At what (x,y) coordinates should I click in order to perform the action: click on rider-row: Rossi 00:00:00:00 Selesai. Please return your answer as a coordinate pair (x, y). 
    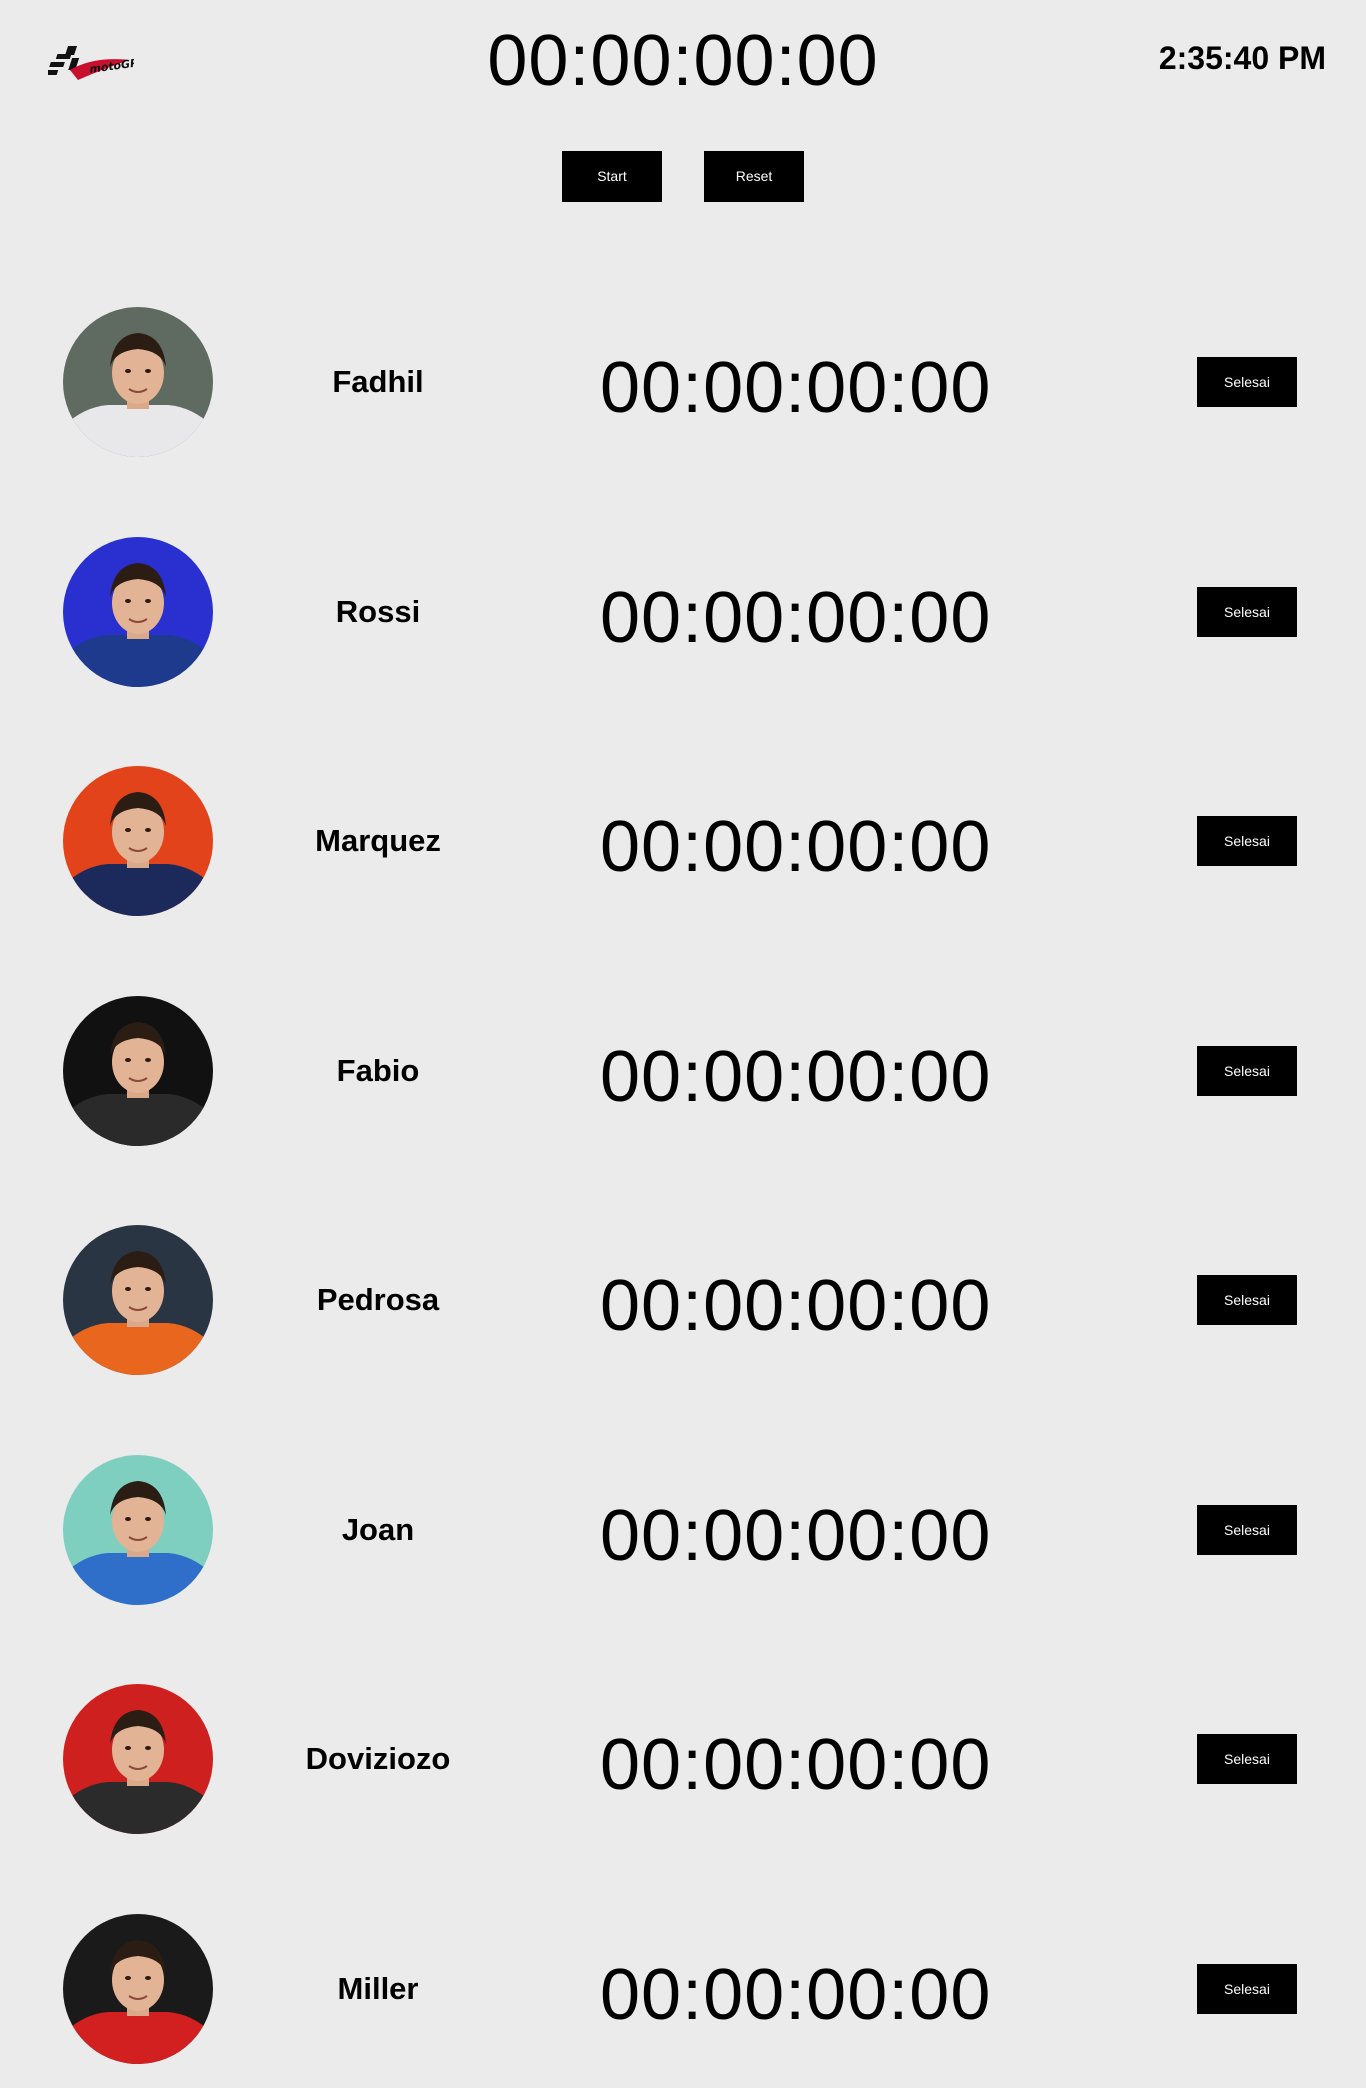
    Looking at the image, I should click on (683, 642).